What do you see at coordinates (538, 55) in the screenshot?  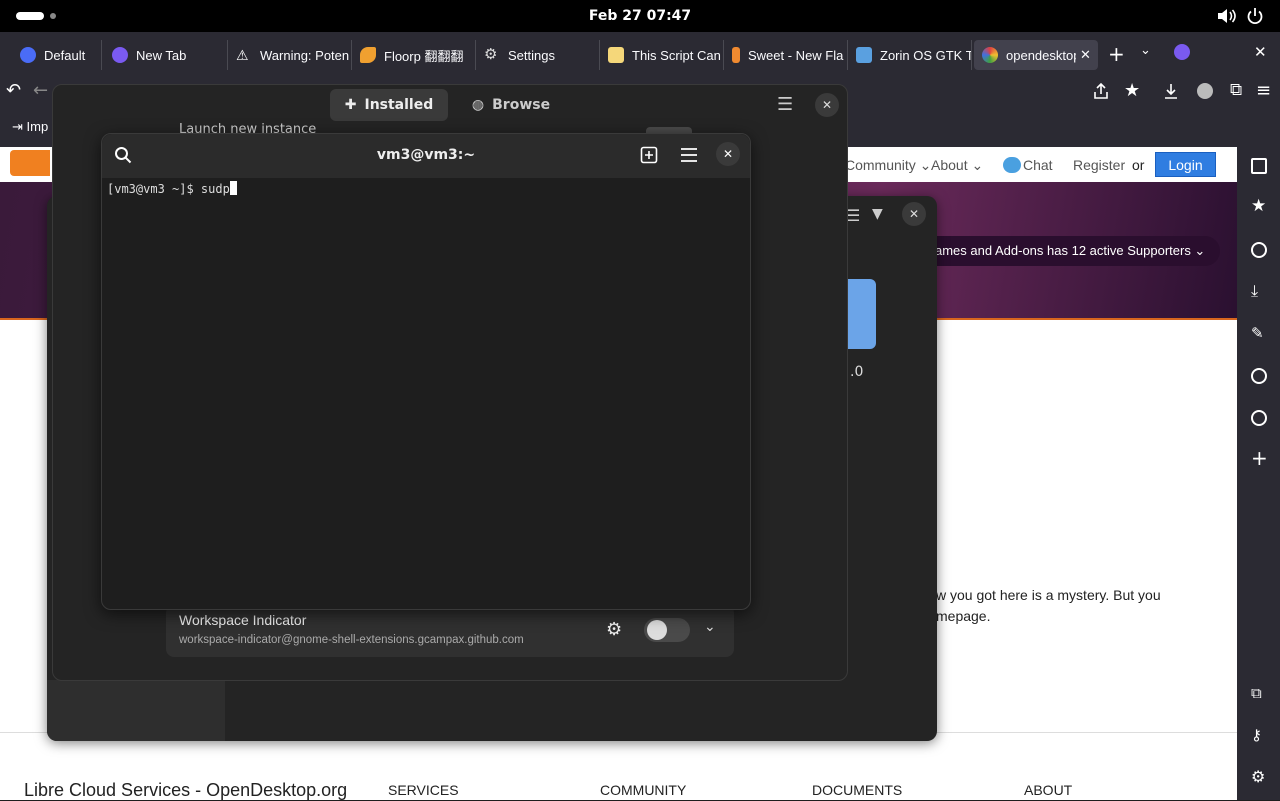 I see `tab-settings: ⚙ Settings` at bounding box center [538, 55].